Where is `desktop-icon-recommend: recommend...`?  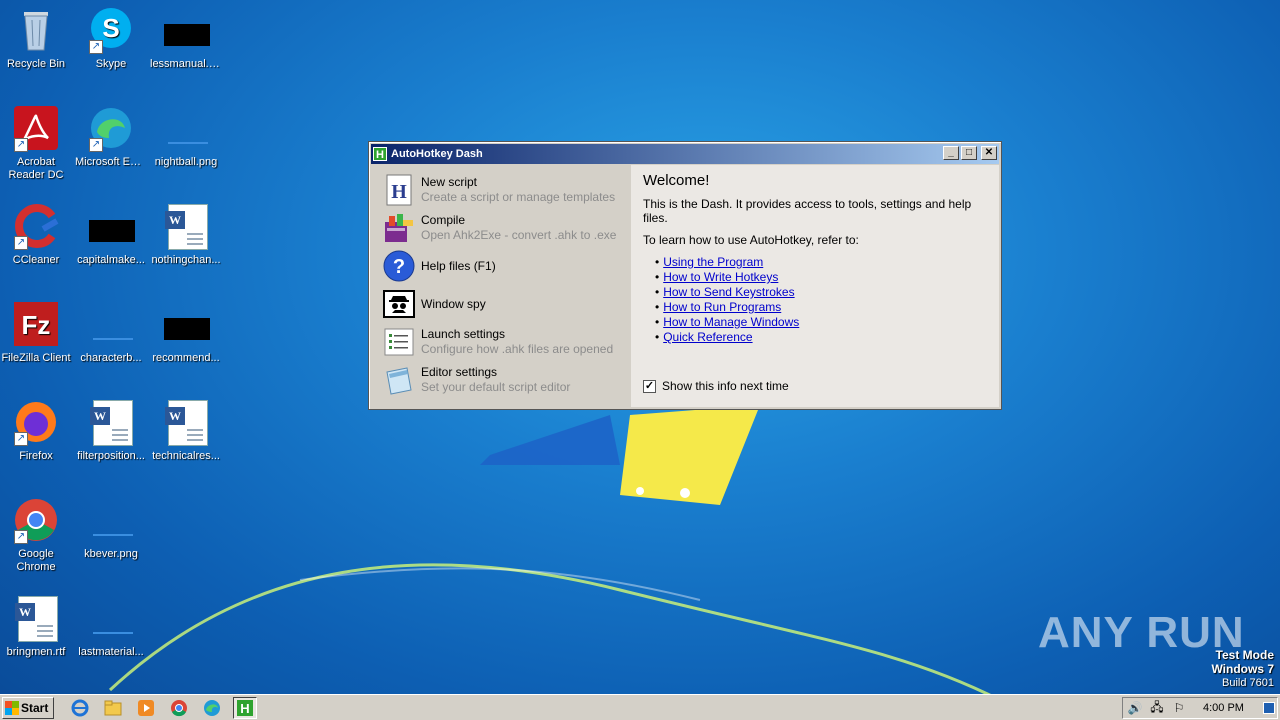
desktop-icon-recommend: recommend... is located at coordinates (186, 332).